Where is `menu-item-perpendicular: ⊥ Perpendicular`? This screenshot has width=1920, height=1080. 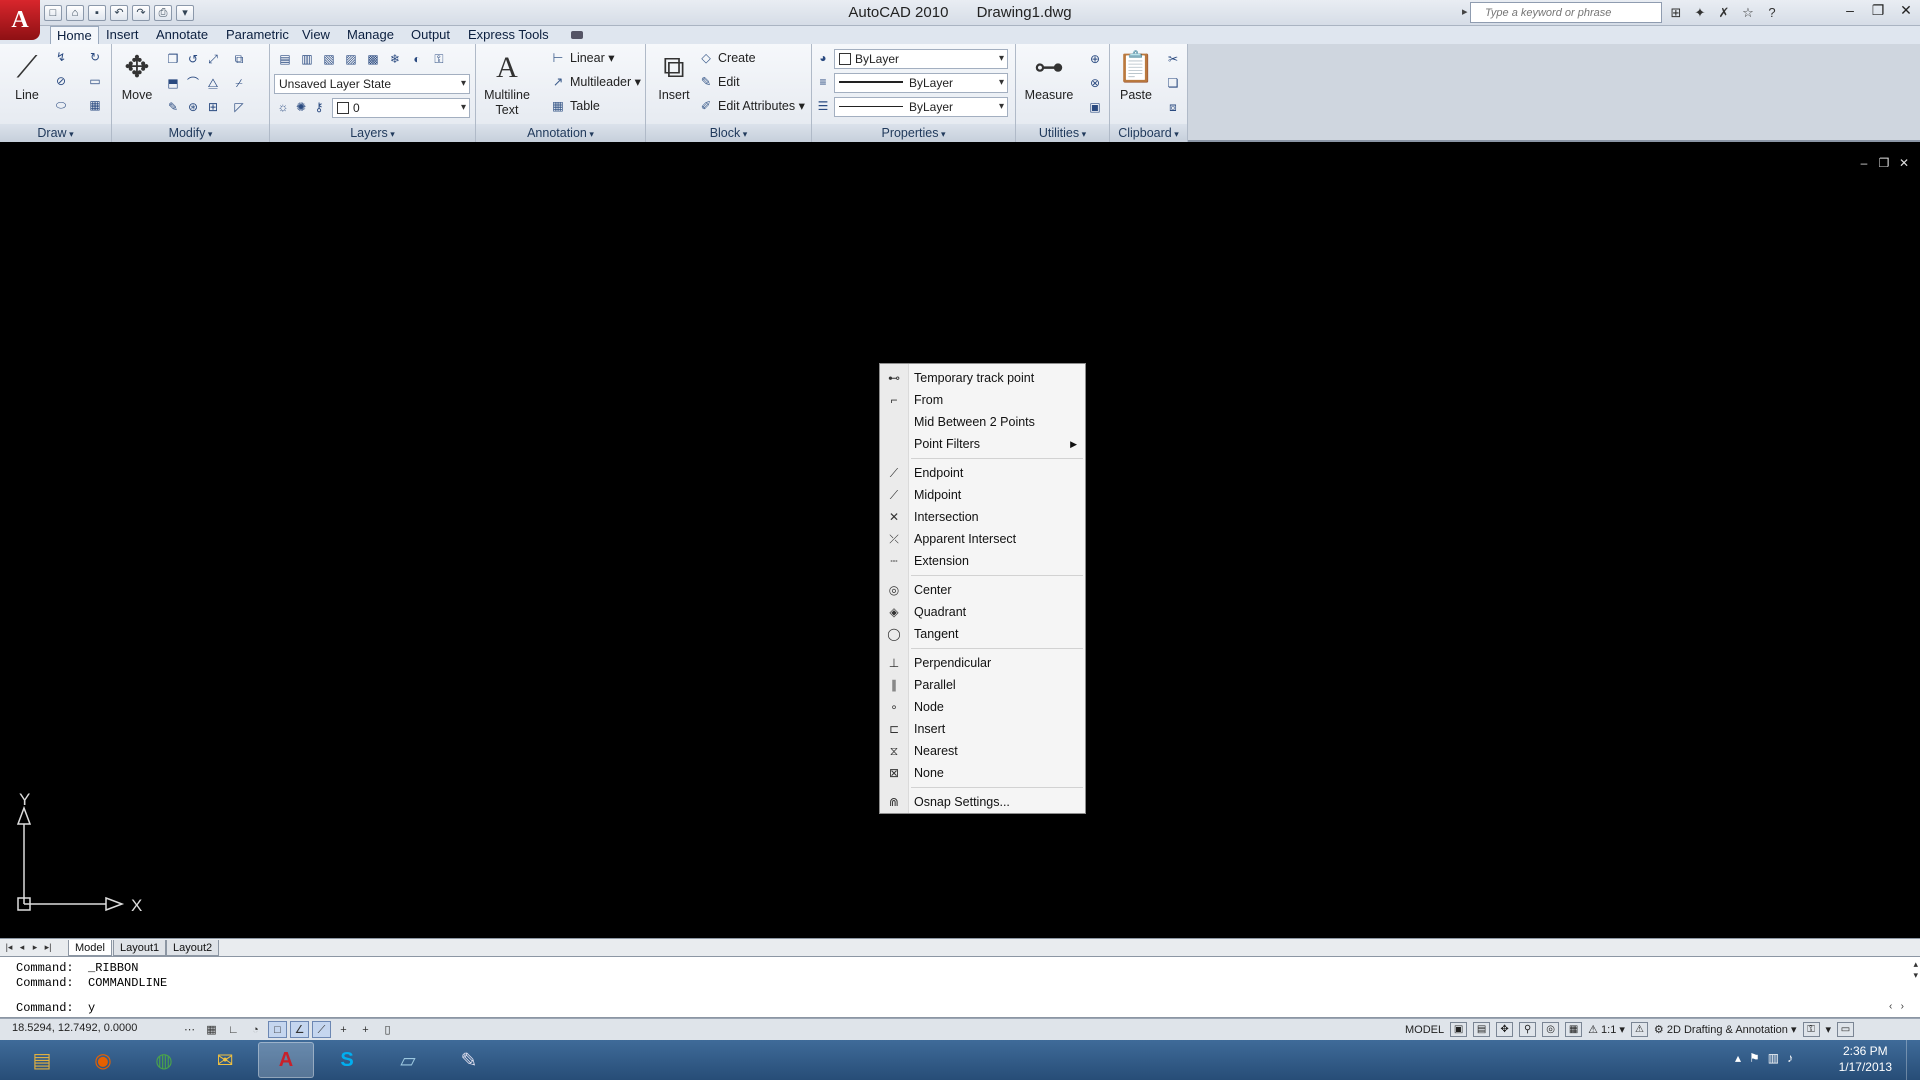
menu-item-perpendicular: ⊥ Perpendicular is located at coordinates (982, 663).